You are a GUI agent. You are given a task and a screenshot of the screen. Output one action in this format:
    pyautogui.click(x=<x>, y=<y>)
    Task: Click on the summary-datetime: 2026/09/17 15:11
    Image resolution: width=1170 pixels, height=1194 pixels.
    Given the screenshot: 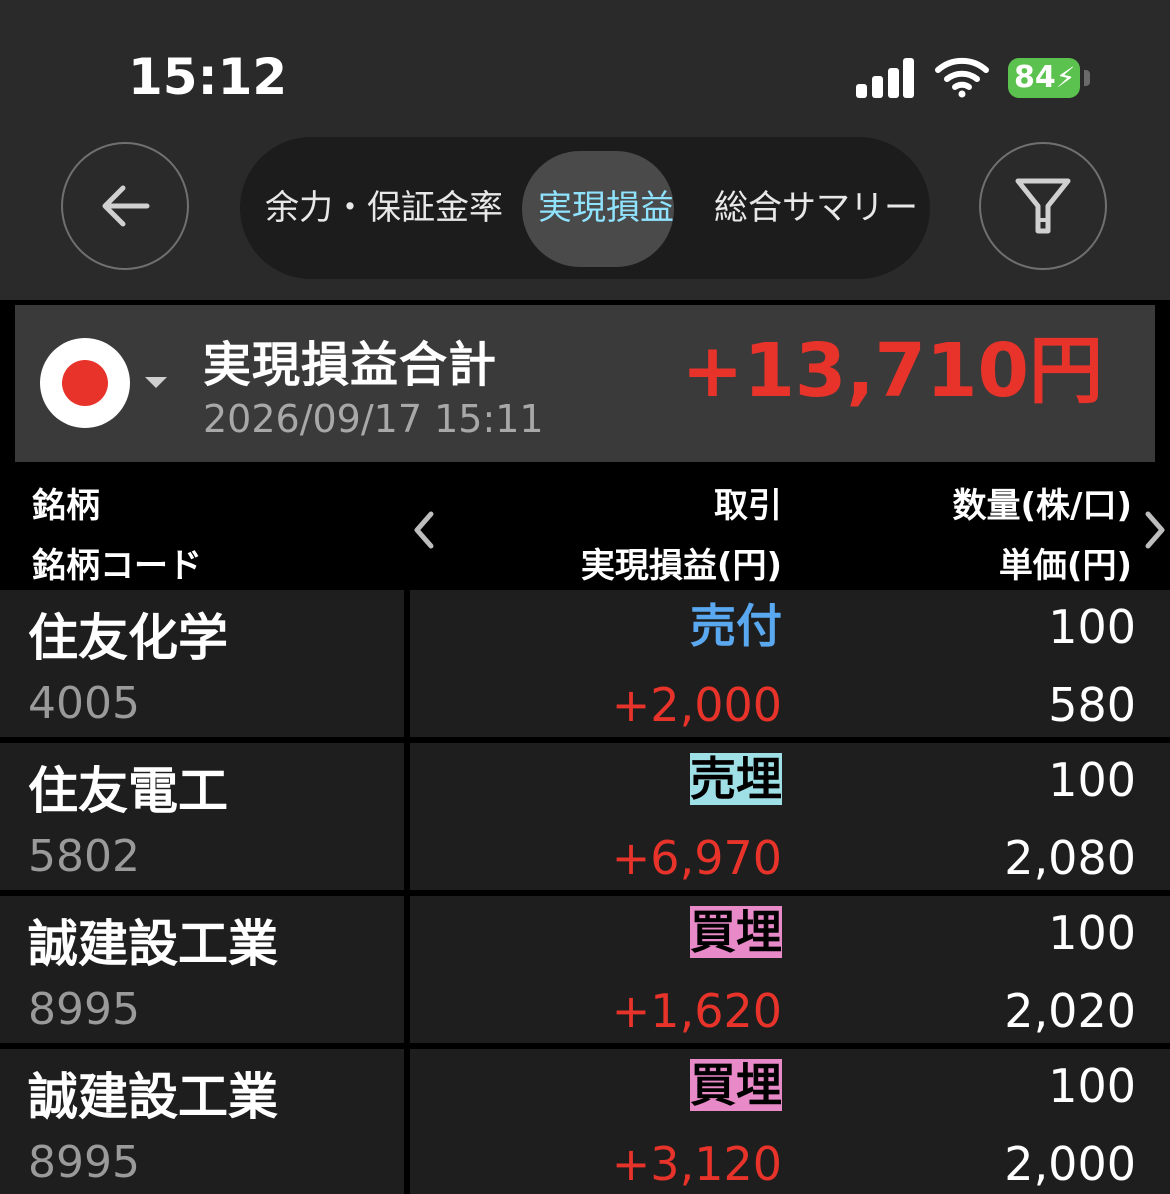 What is the action you would take?
    pyautogui.click(x=373, y=419)
    